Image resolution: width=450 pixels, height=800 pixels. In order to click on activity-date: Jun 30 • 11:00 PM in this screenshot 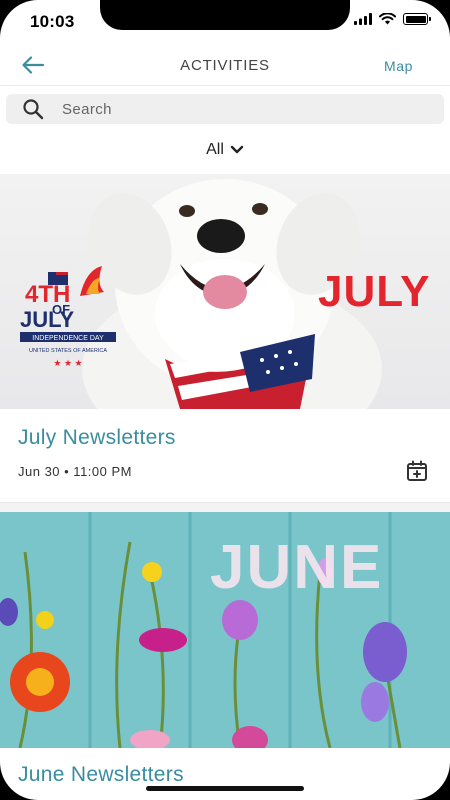, I will do `click(75, 471)`.